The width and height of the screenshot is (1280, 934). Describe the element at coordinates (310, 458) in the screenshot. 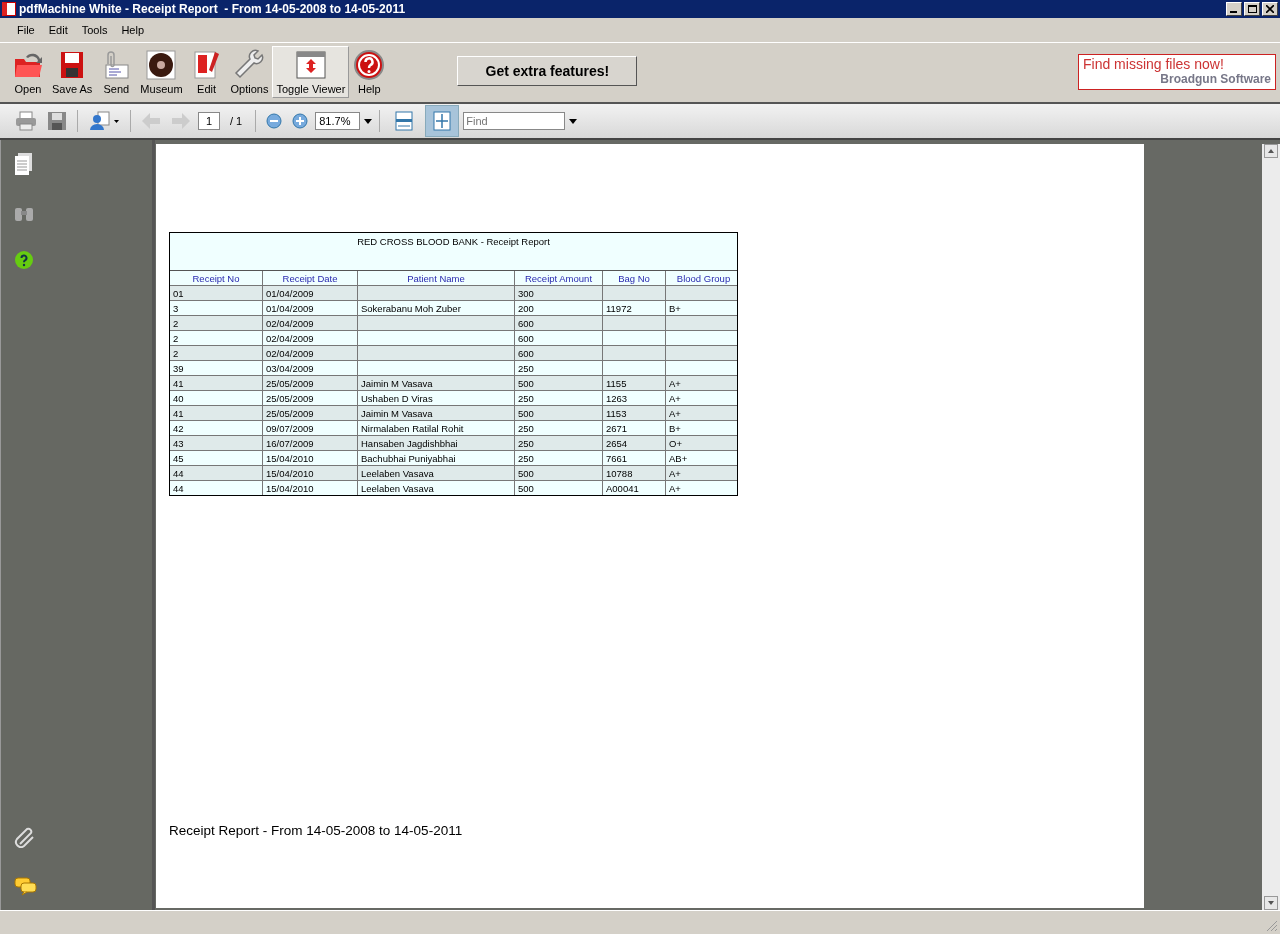

I see `table-cell: 15/04/2010` at that location.